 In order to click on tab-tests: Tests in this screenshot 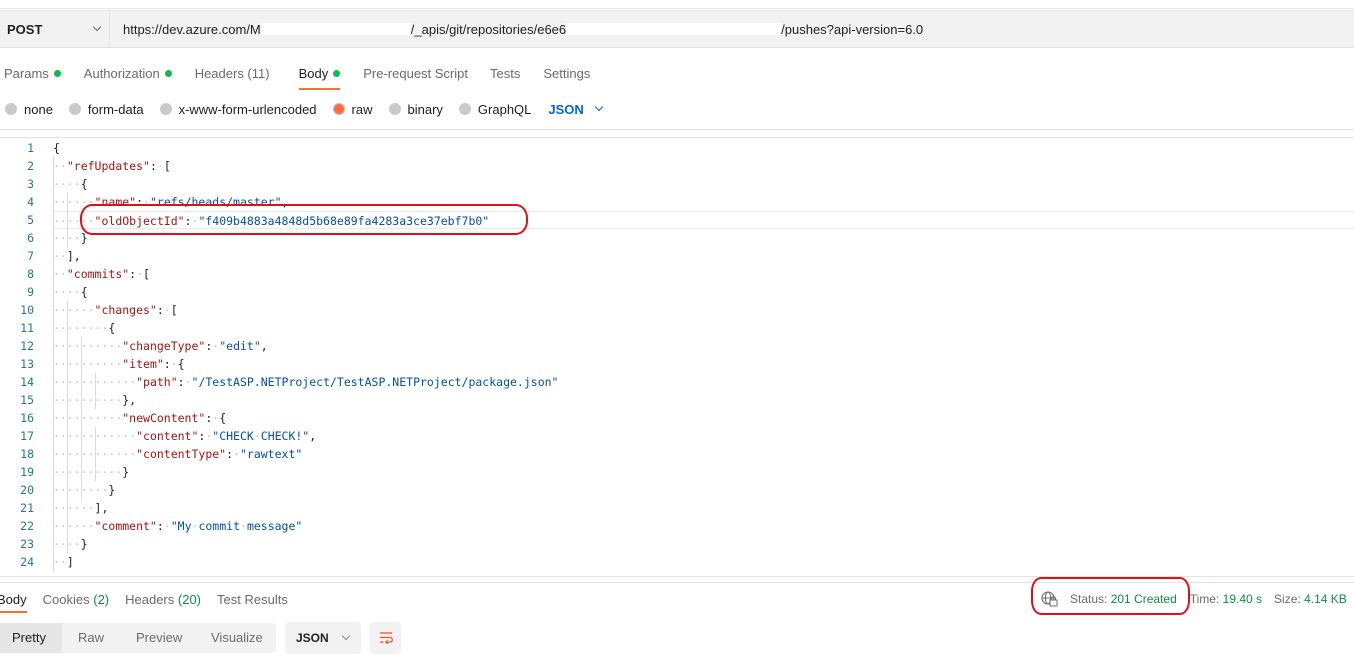, I will do `click(505, 73)`.